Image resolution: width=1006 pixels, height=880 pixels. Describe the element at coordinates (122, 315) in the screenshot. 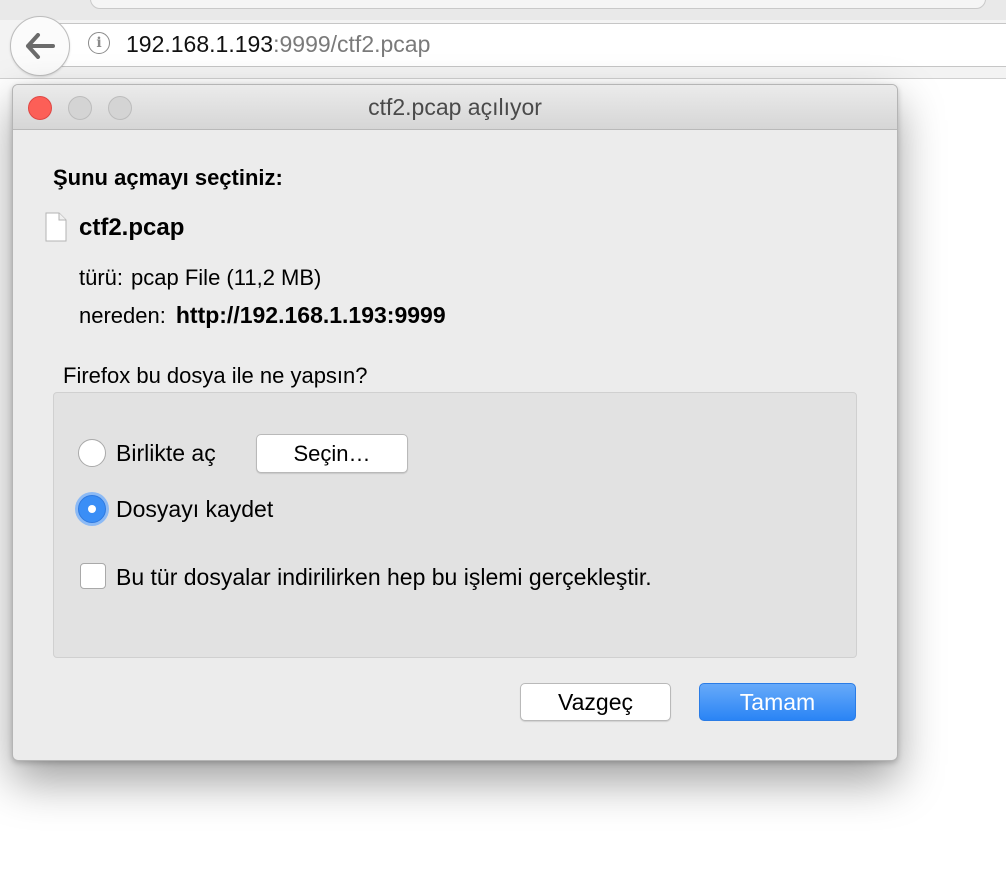

I see `file-source-label: nereden:` at that location.